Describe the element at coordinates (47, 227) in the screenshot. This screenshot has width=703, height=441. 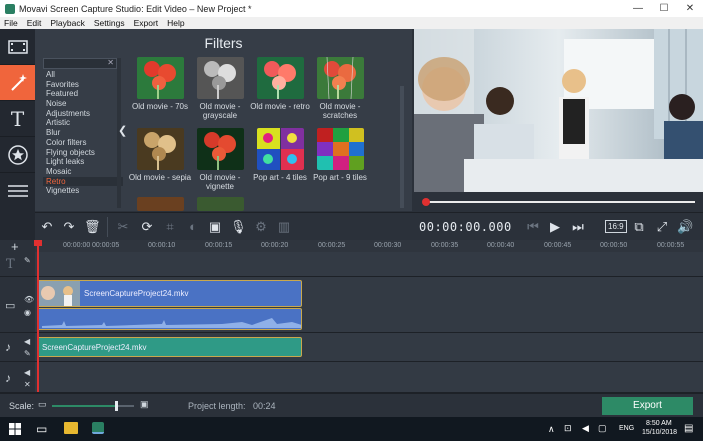
I see `undo-icon: ↶` at that location.